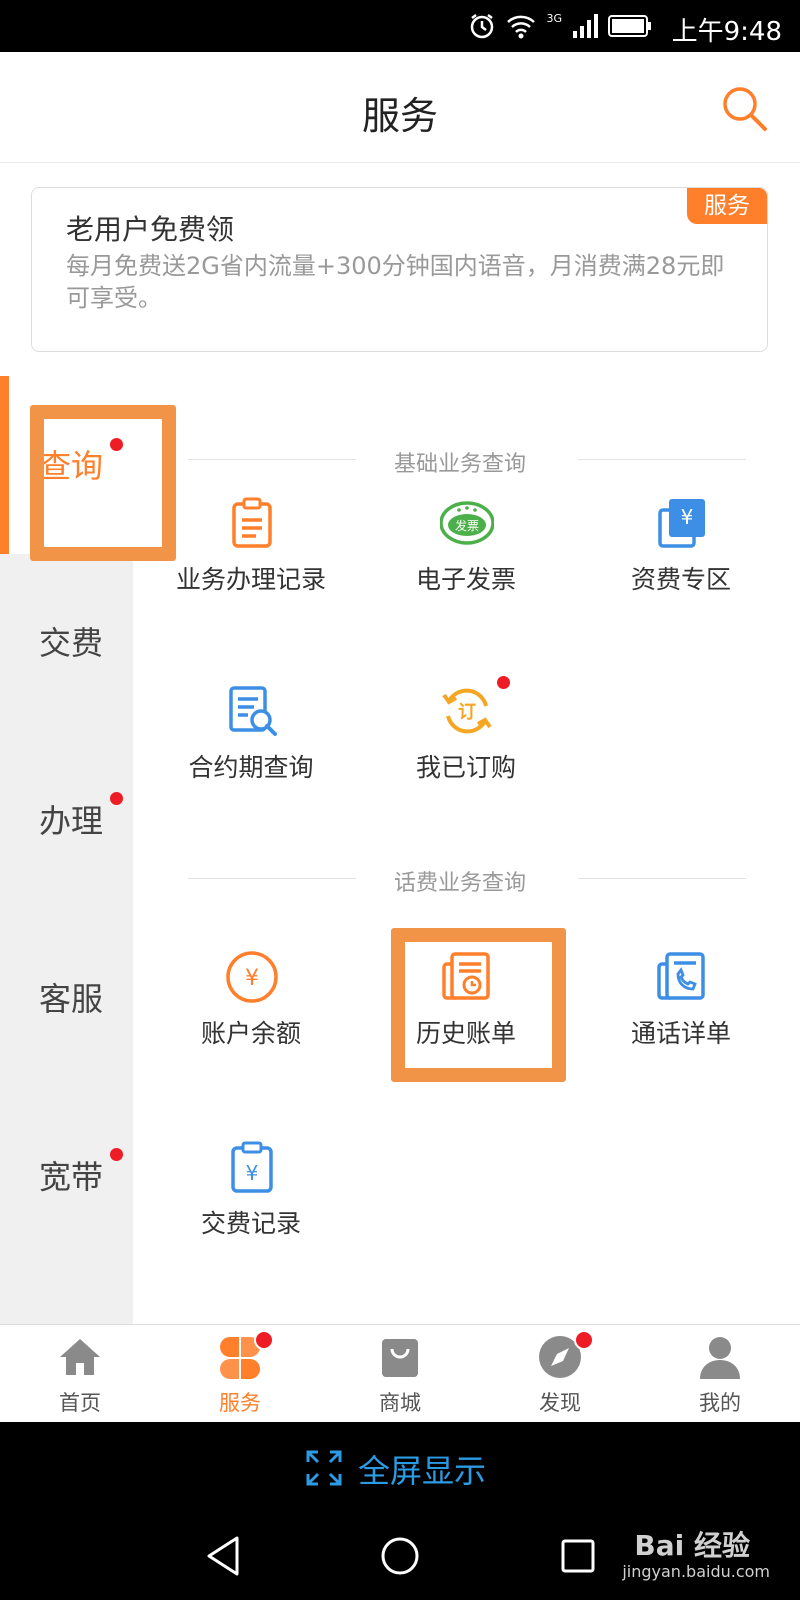 This screenshot has width=800, height=1600. I want to click on service-label: 我已订购, so click(465, 767).